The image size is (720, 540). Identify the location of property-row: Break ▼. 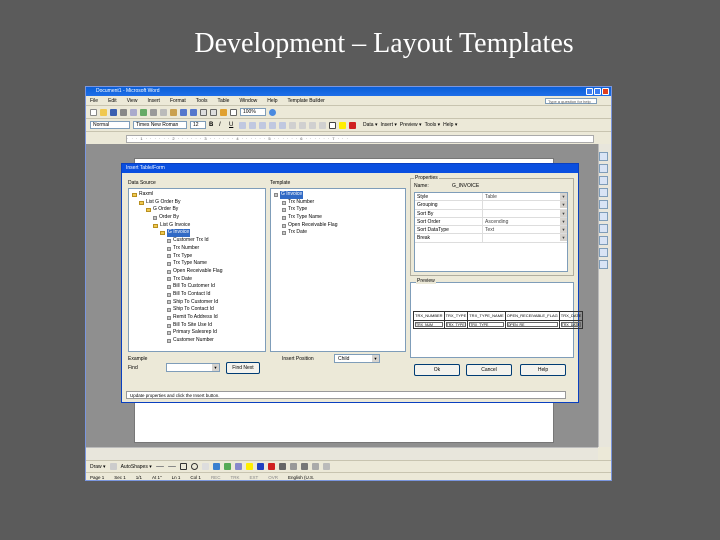
(491, 238).